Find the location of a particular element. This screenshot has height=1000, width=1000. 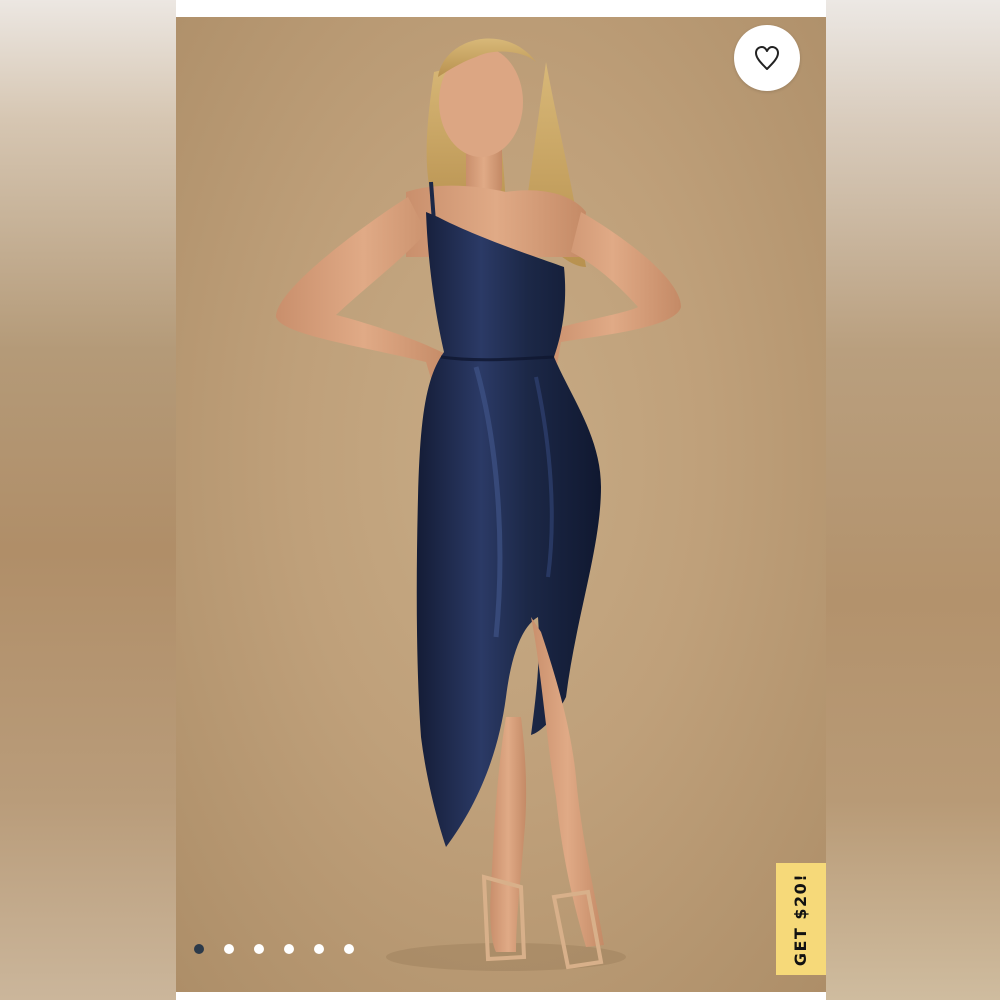

promo-label: GET $20! is located at coordinates (801, 919).